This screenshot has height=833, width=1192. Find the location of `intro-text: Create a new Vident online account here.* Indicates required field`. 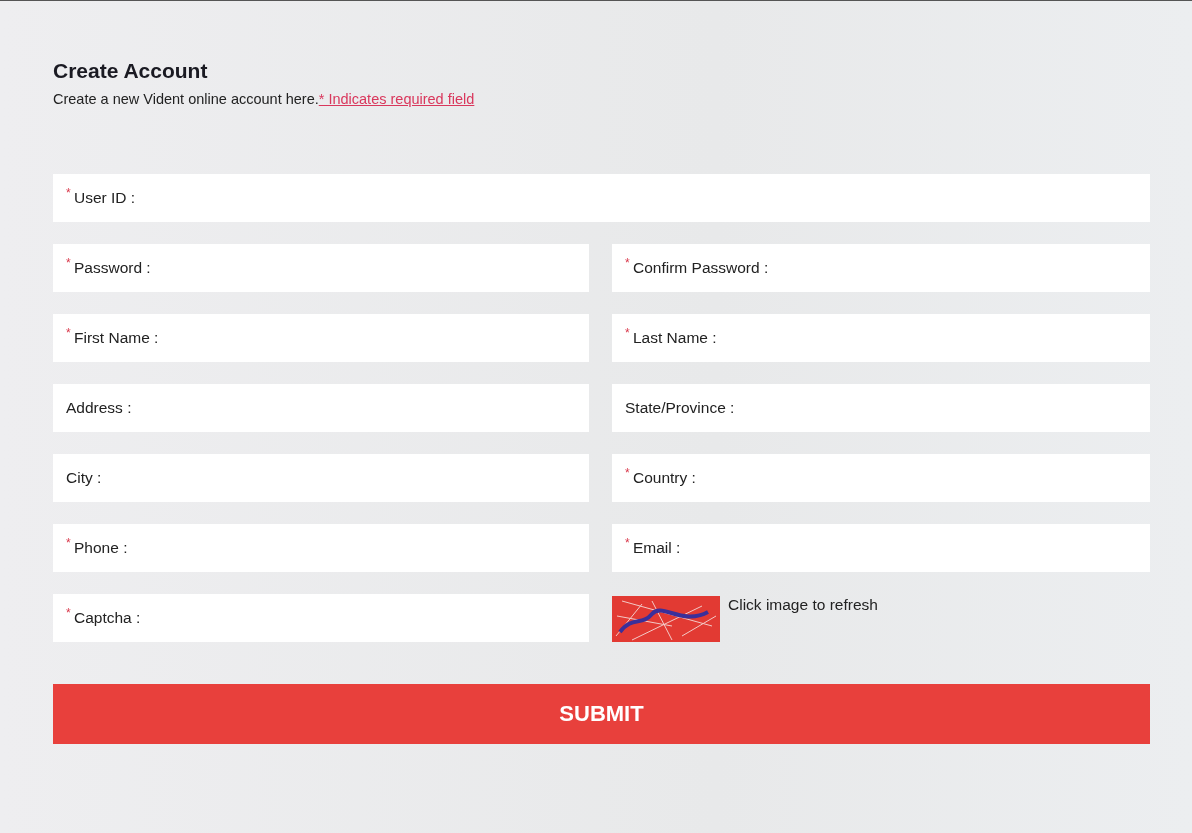

intro-text: Create a new Vident online account here.* Indicates required field is located at coordinates (264, 99).